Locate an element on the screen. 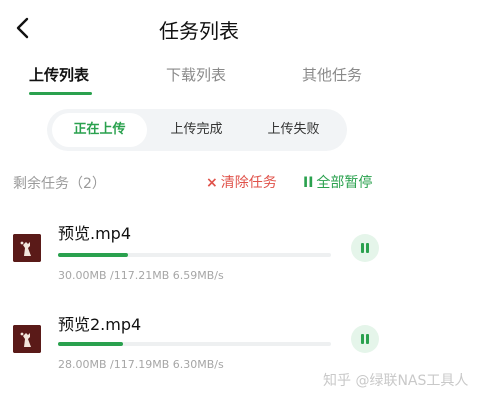 The height and width of the screenshot is (400, 479). page-title: 任务列表 is located at coordinates (199, 31).